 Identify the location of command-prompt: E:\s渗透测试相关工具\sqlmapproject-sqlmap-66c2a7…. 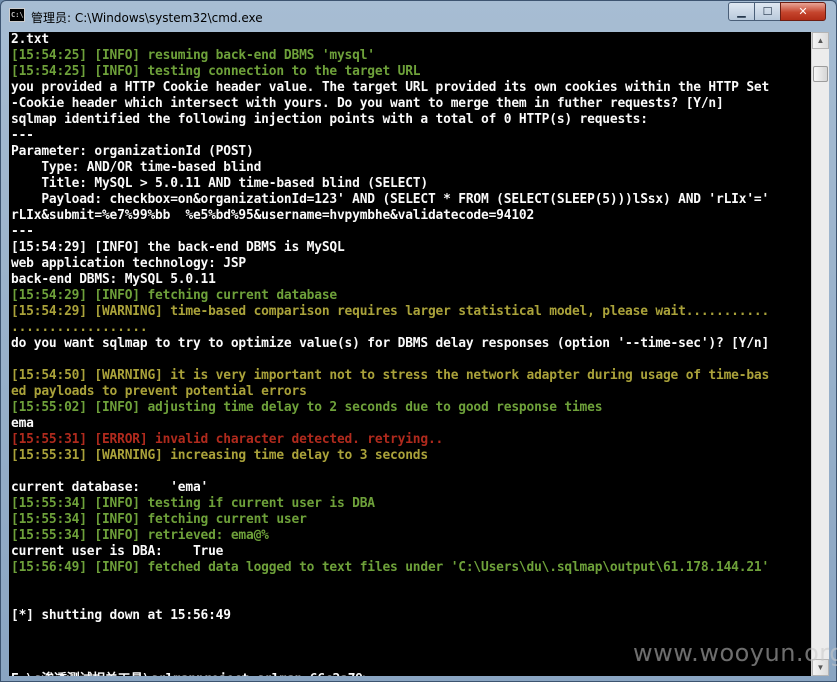
(195, 674).